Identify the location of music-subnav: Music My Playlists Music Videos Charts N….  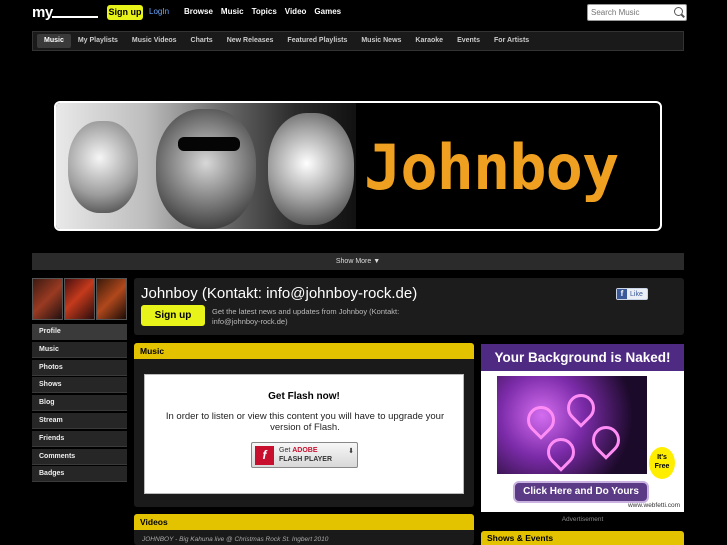
(358, 41).